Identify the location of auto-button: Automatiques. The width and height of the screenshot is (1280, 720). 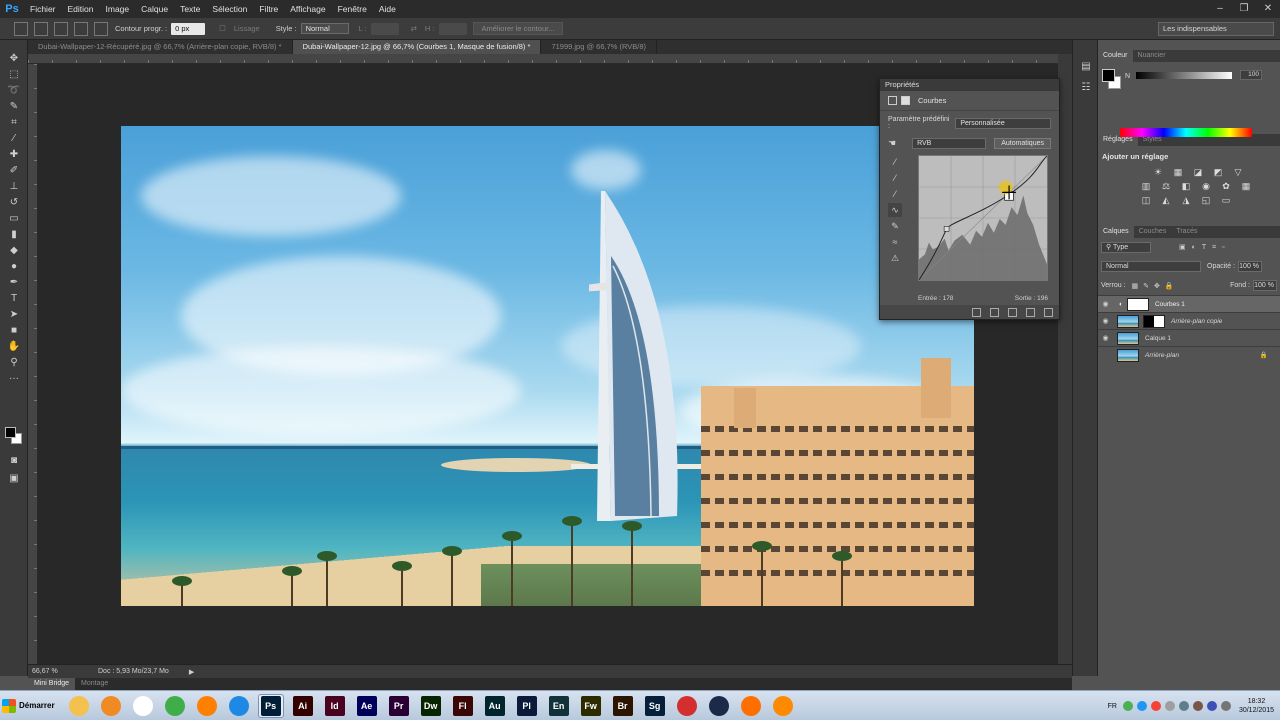
(1022, 143).